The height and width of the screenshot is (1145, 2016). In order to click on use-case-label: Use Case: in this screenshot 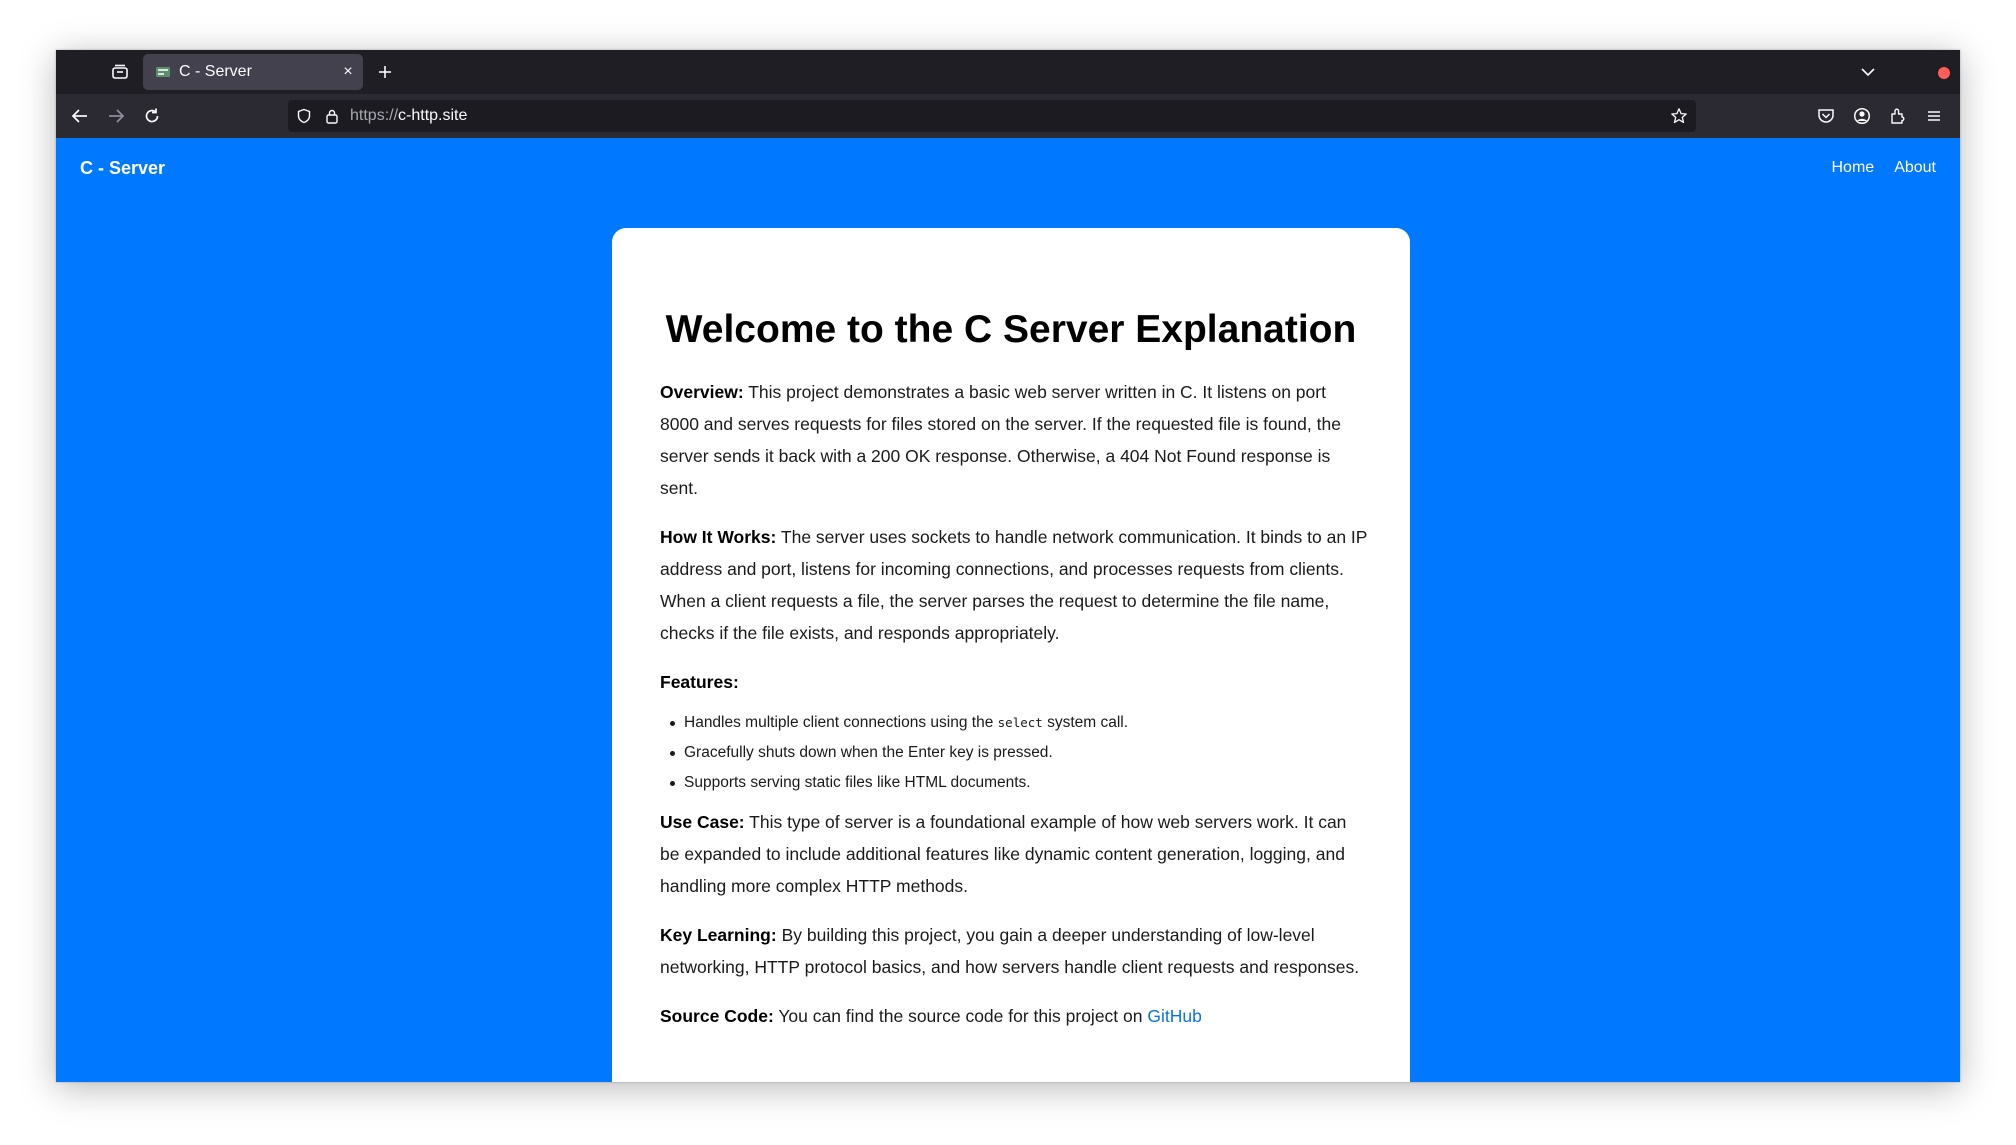, I will do `click(702, 822)`.